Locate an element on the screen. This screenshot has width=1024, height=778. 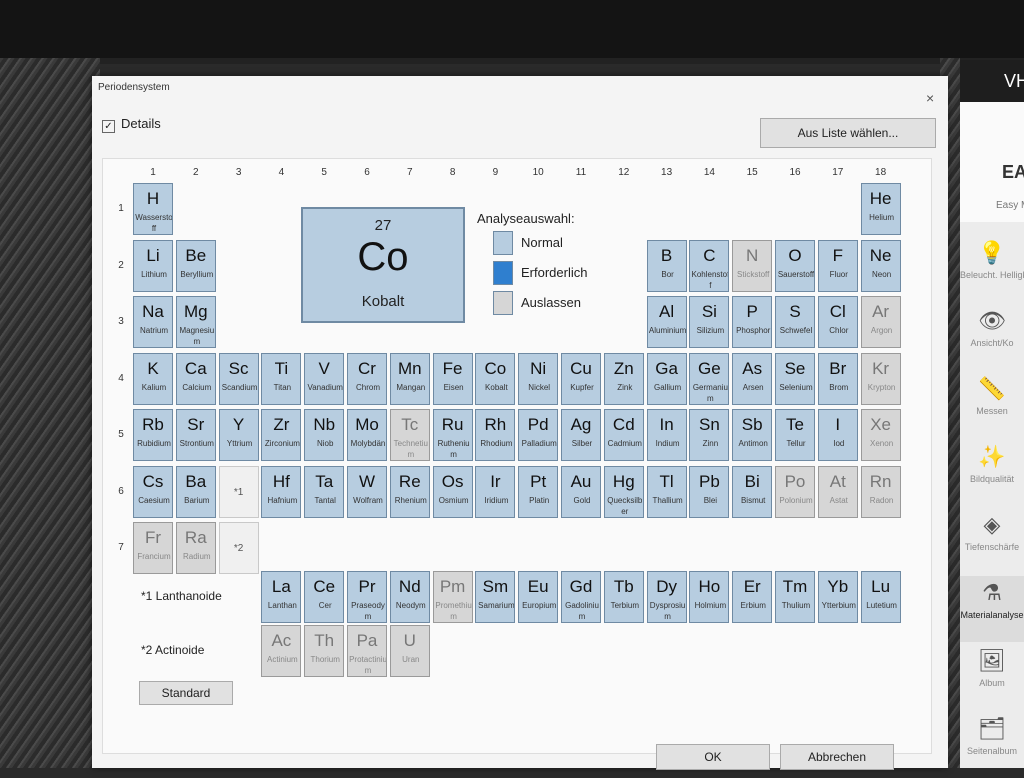
sidebar-item-messen: 📏 Messen is located at coordinates (992, 405).